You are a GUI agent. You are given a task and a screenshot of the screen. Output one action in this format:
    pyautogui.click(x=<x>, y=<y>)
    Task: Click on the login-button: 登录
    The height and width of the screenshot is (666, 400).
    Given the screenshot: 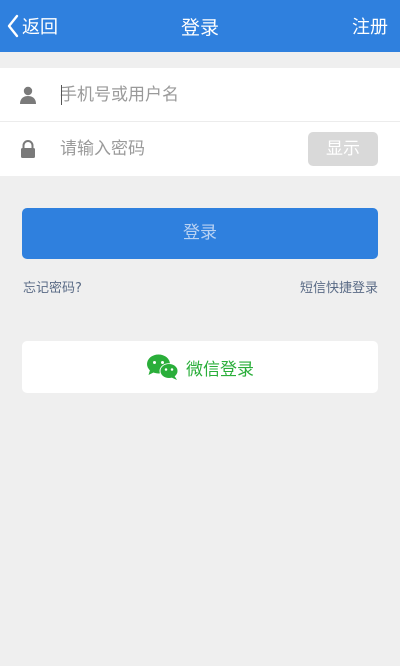 What is the action you would take?
    pyautogui.click(x=200, y=233)
    